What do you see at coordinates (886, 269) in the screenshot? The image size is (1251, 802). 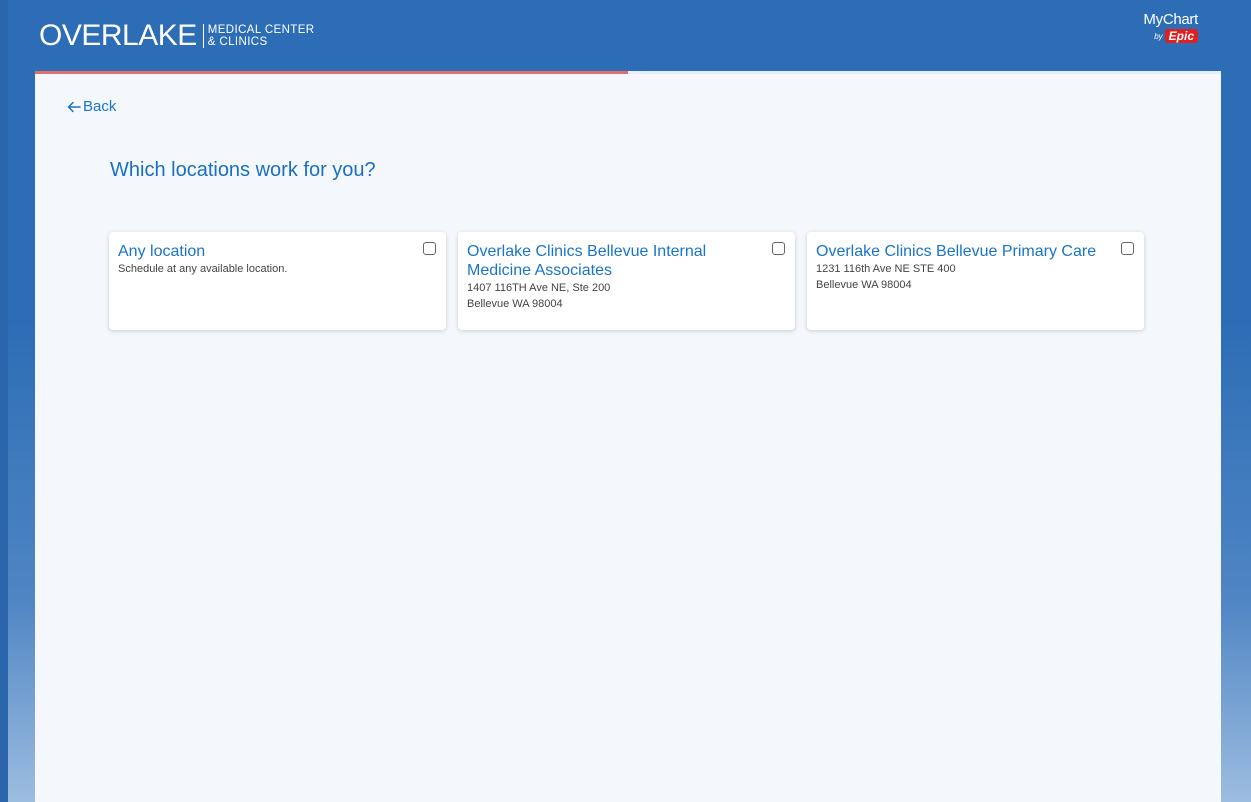 I see `location-address-line1: 1231 116th Ave NE STE 400` at bounding box center [886, 269].